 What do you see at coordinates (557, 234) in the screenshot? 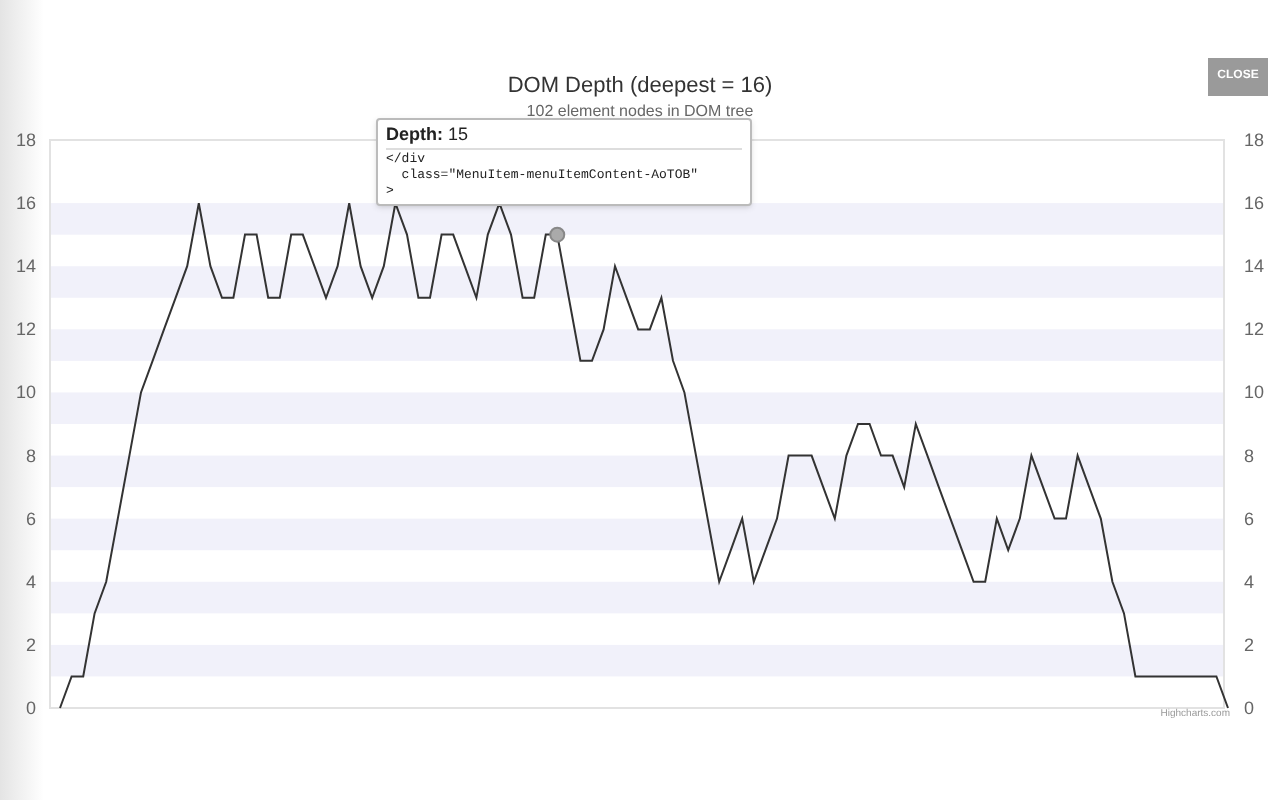
I see `point-marker` at bounding box center [557, 234].